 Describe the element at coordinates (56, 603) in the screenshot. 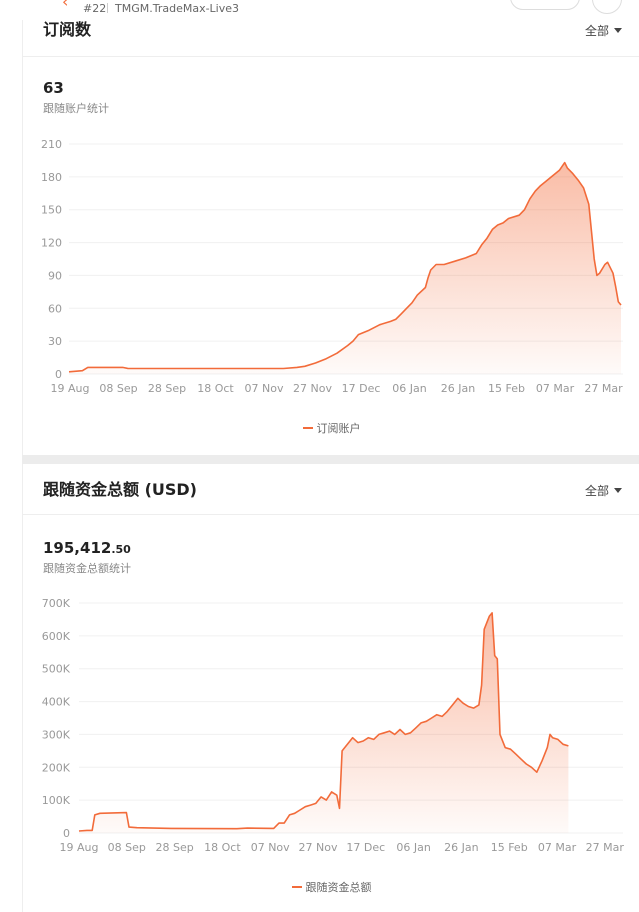

I see `y-tick-label: 700K` at that location.